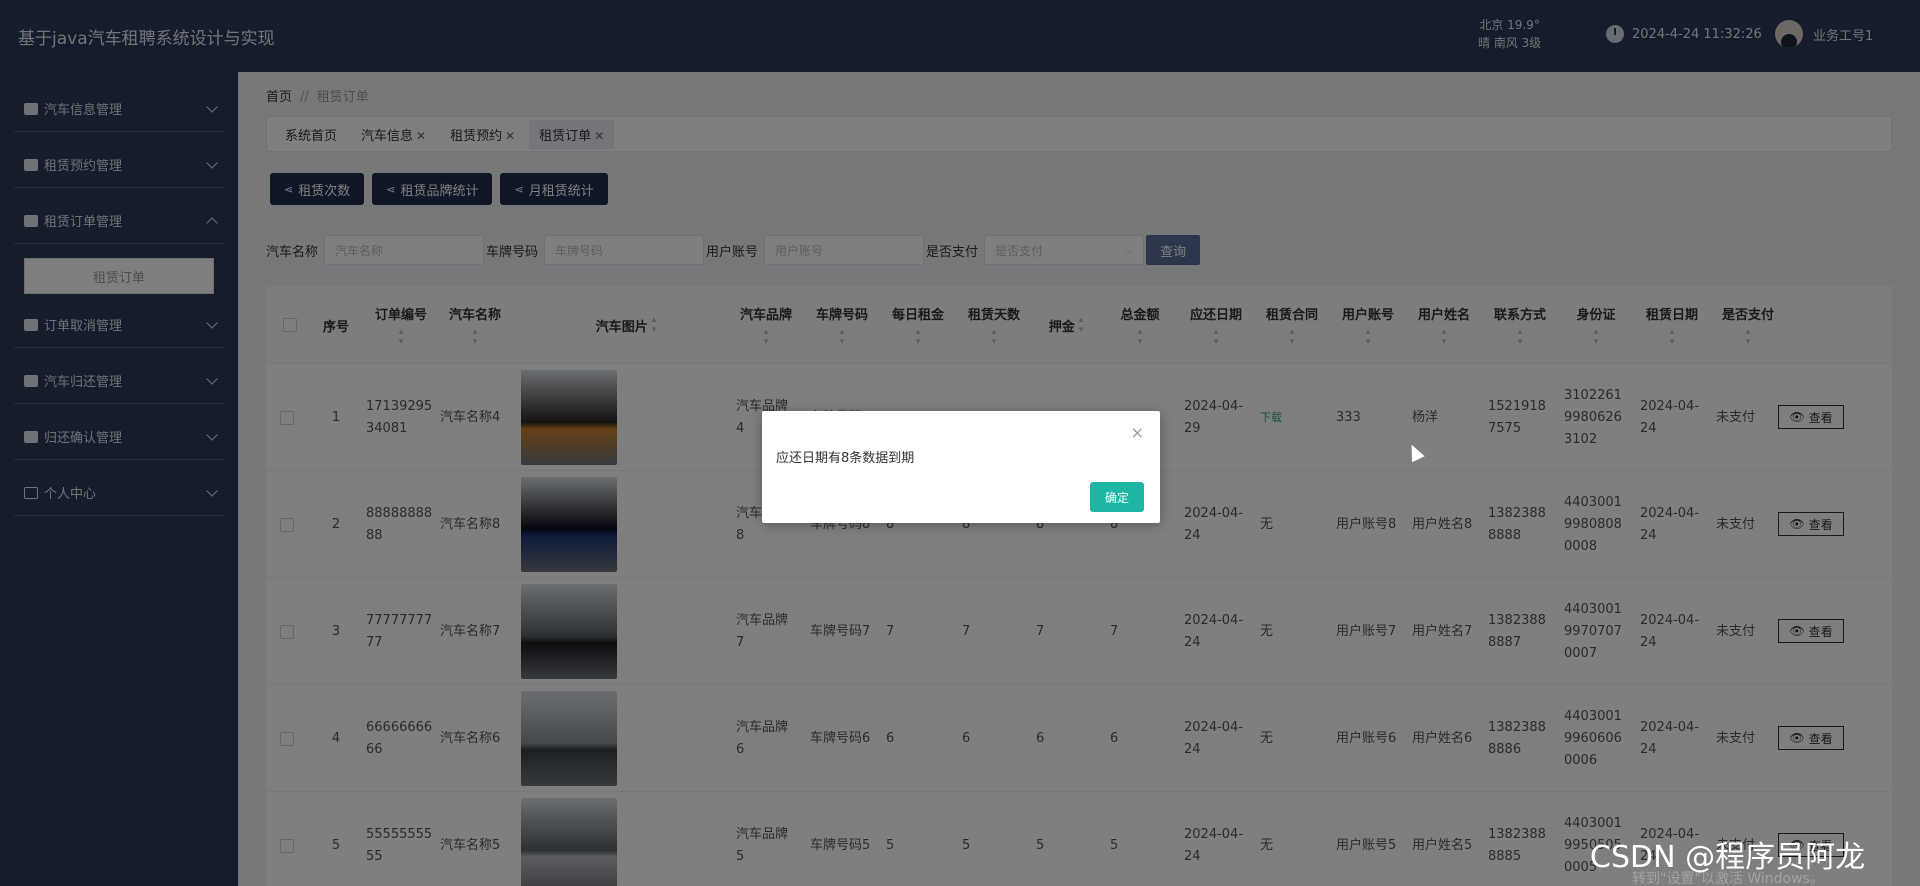 The width and height of the screenshot is (1920, 886). What do you see at coordinates (845, 458) in the screenshot?
I see `alert-message: 应还日期有8条数据到期` at bounding box center [845, 458].